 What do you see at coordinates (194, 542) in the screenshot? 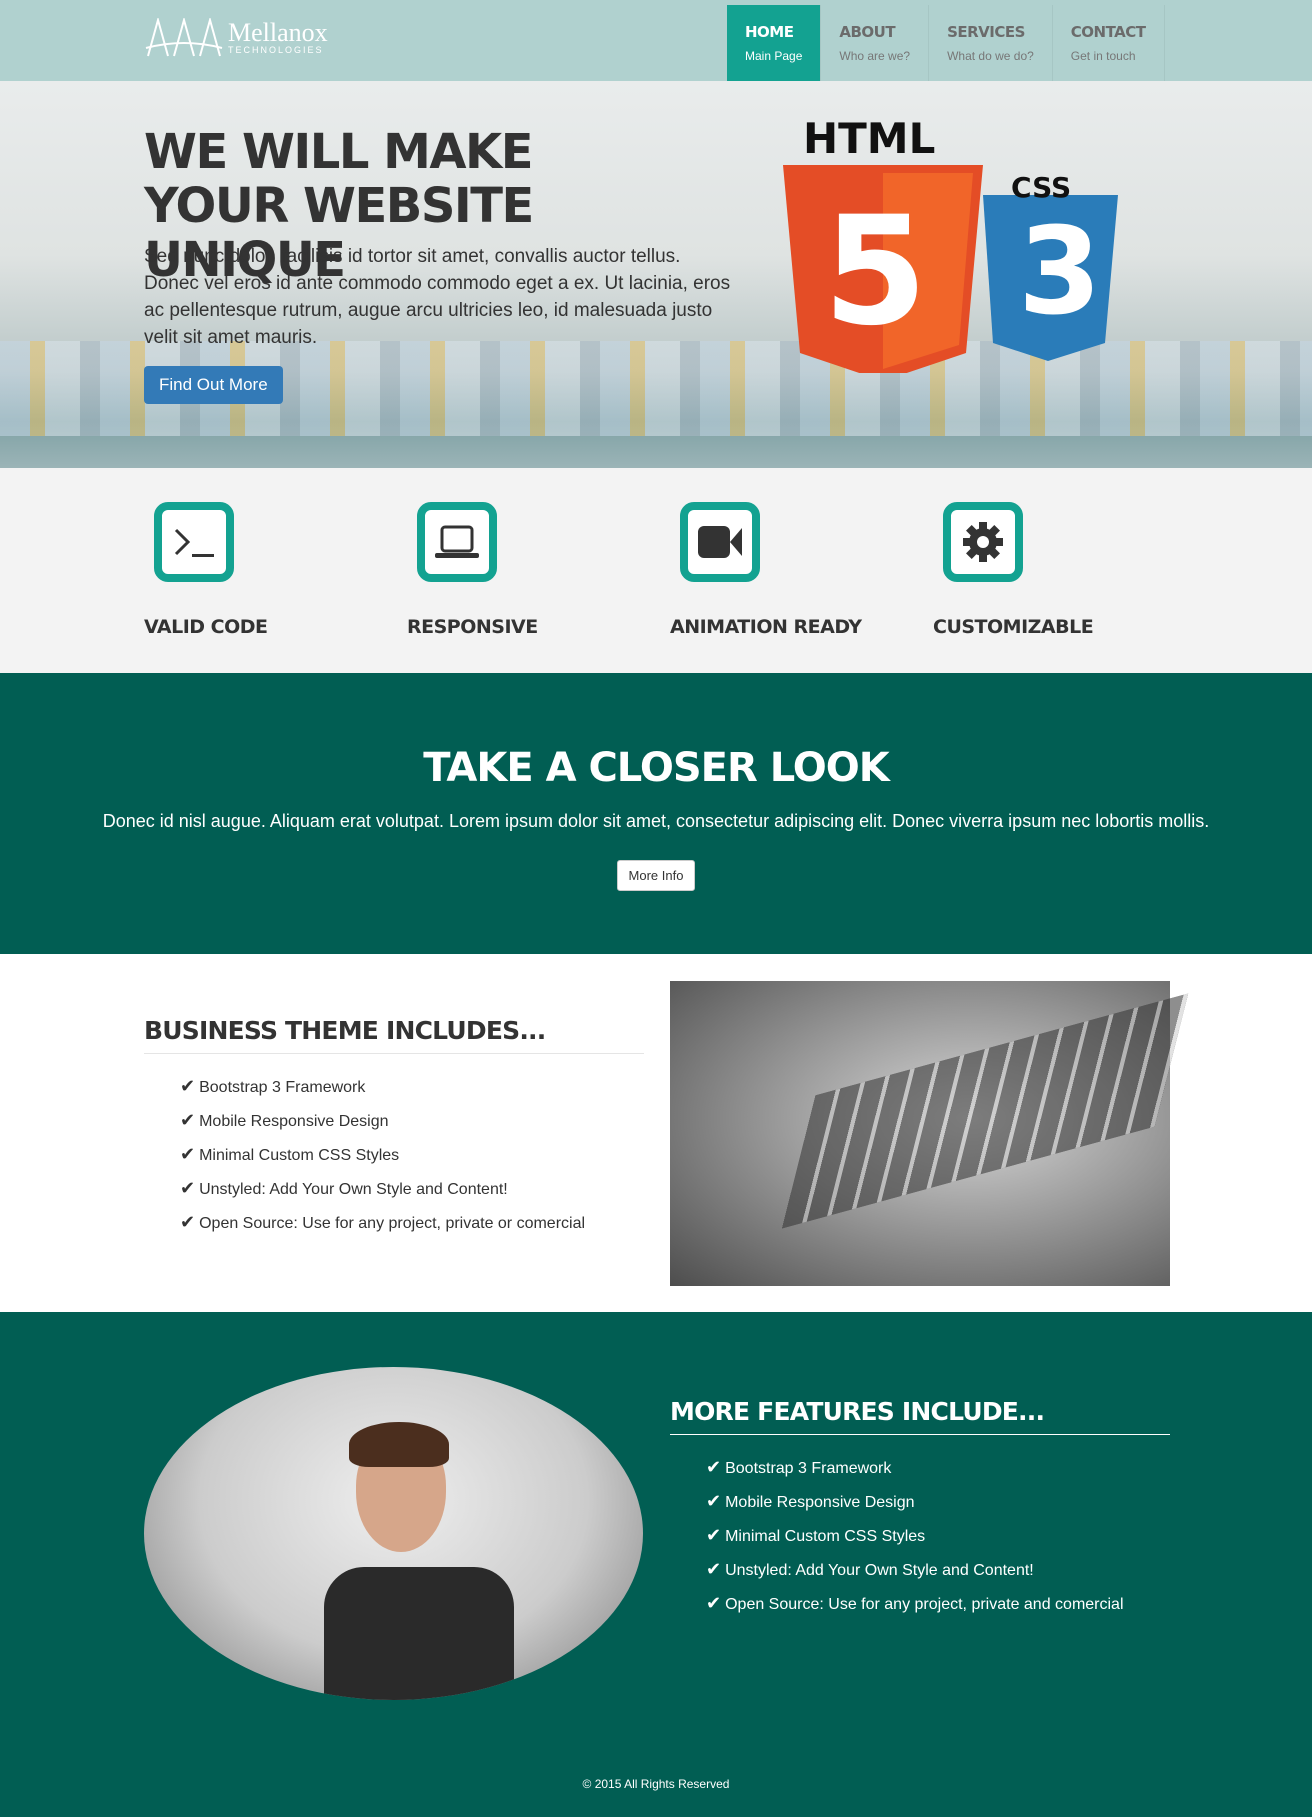
I see `terminal-icon` at bounding box center [194, 542].